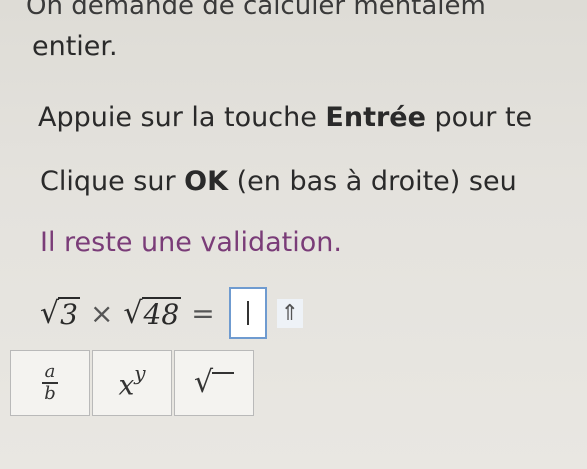  Describe the element at coordinates (140, 372) in the screenshot. I see `power-exponent: y` at that location.